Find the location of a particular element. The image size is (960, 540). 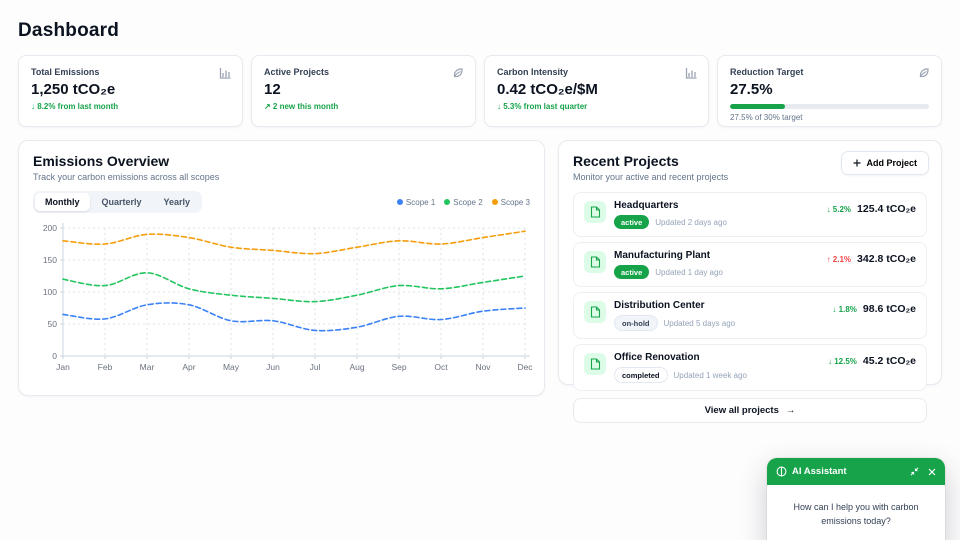

tab-monthly: Monthly is located at coordinates (62, 202).